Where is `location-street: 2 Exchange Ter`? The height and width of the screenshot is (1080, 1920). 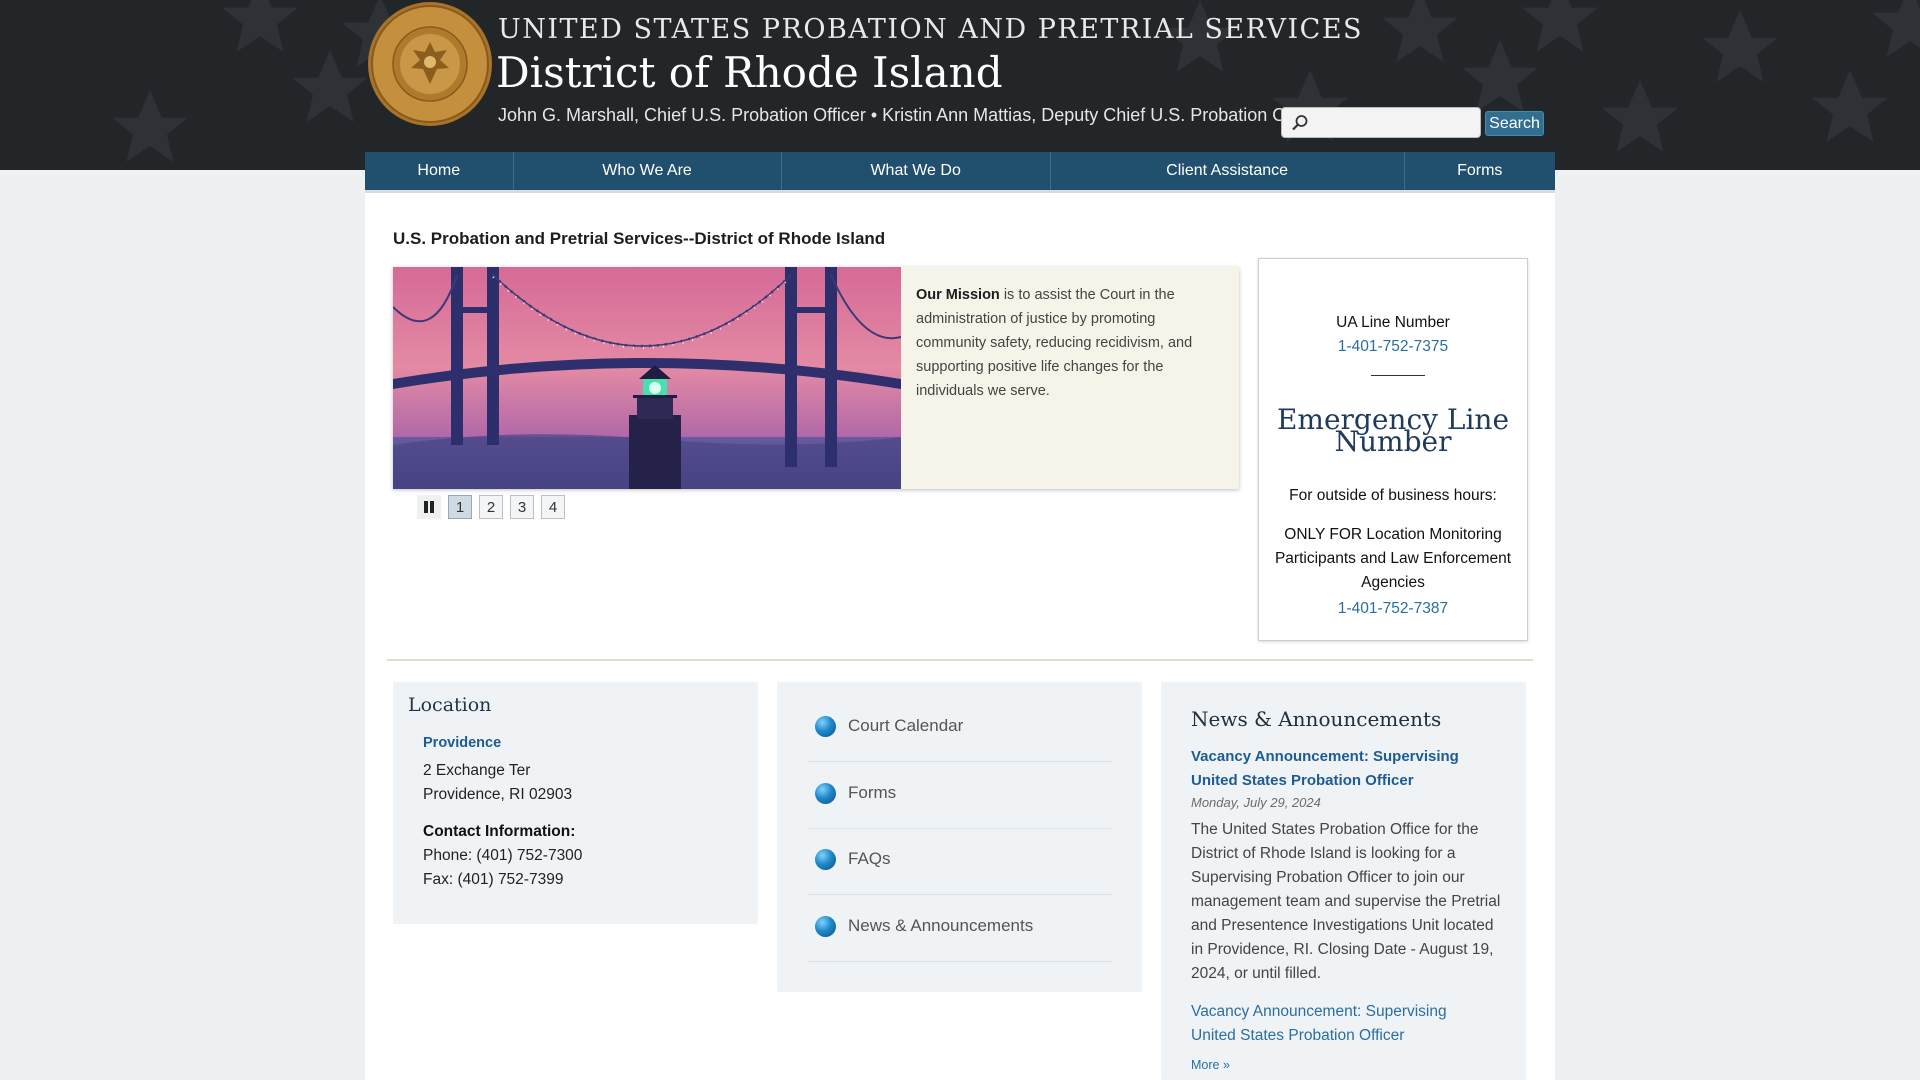 location-street: 2 Exchange Ter is located at coordinates (477, 770).